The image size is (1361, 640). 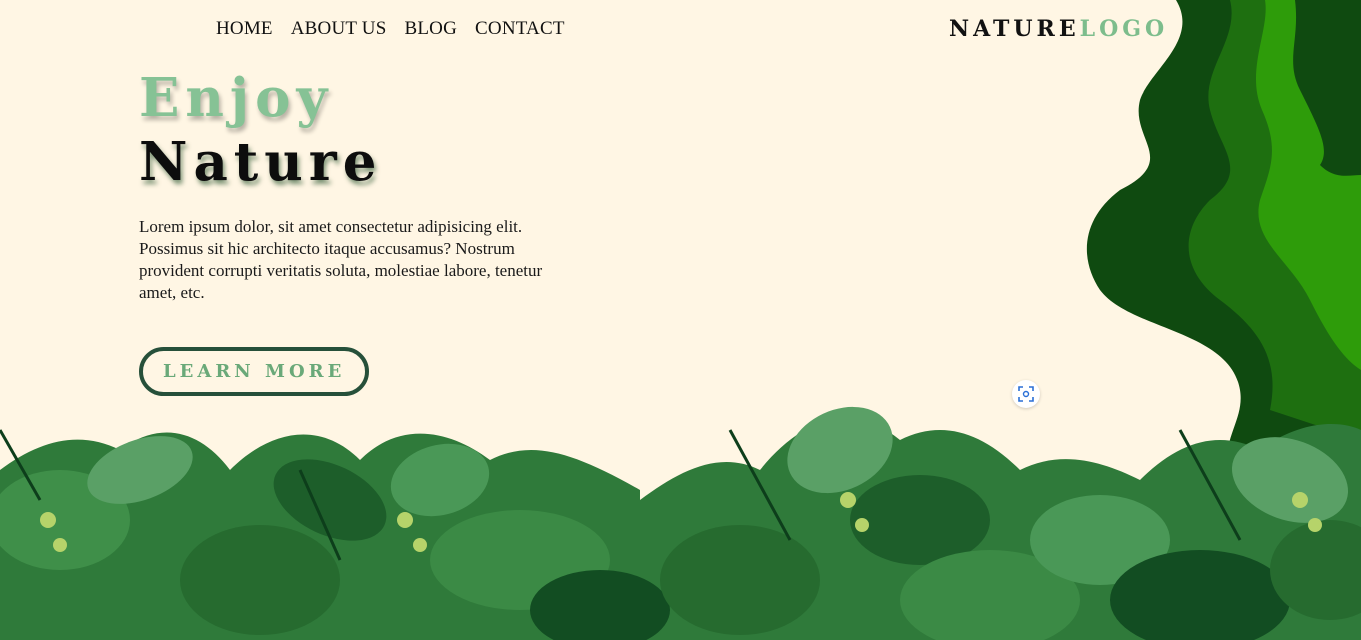 What do you see at coordinates (1124, 29) in the screenshot?
I see `logo-part-logo: LOGO` at bounding box center [1124, 29].